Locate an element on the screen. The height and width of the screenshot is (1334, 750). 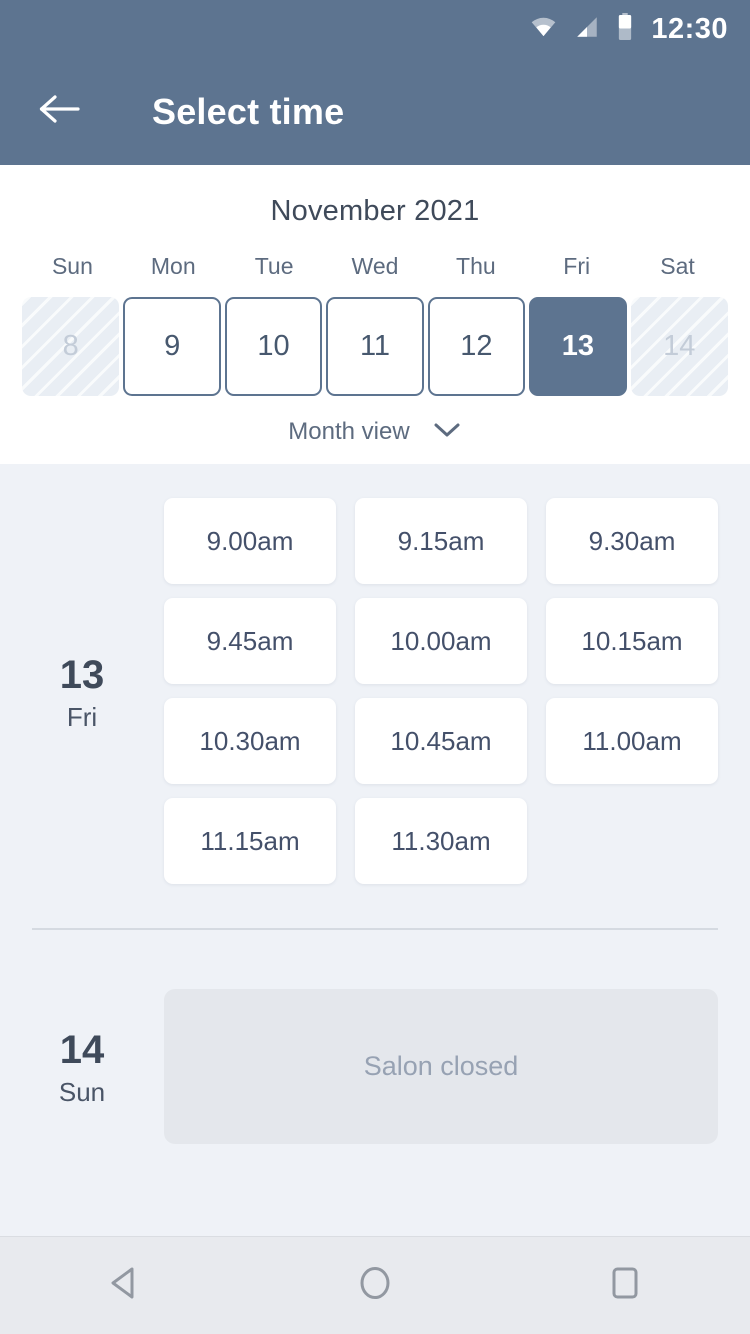
nav-back-triangle-icon is located at coordinates (125, 1285).